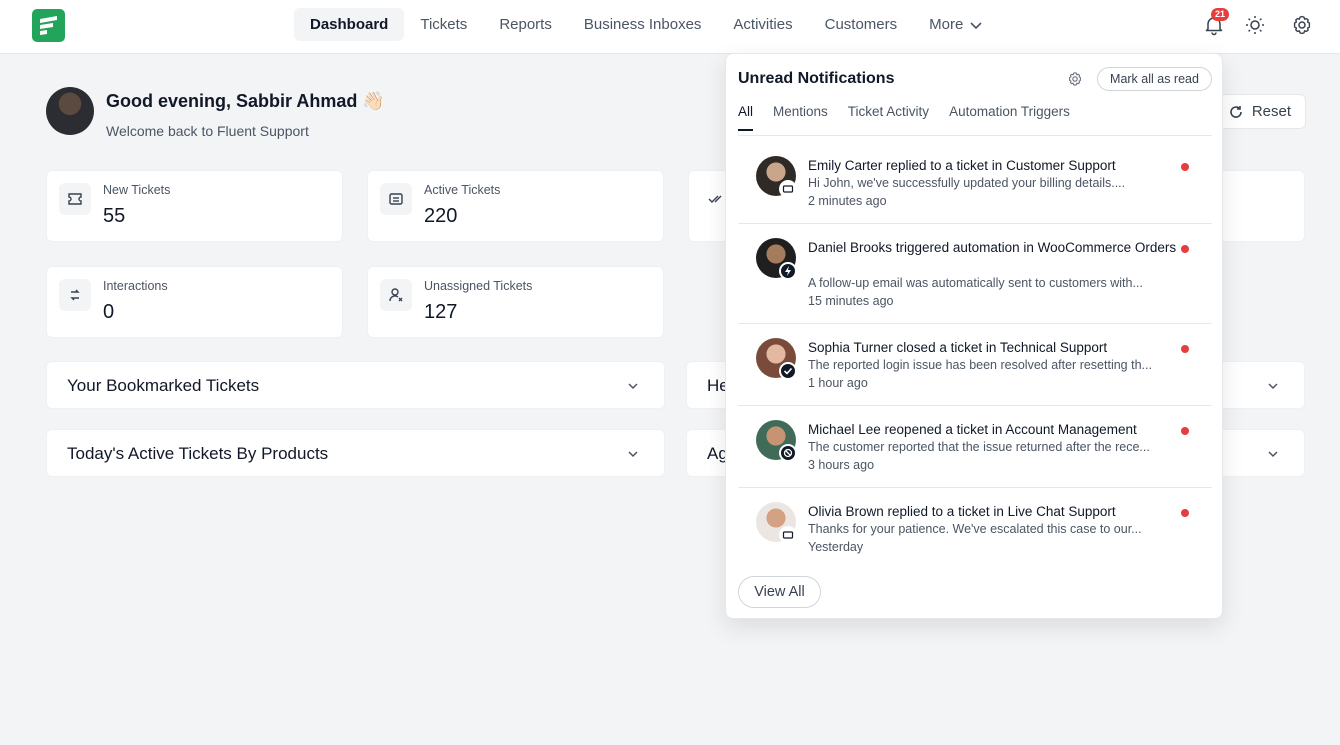 This screenshot has height=745, width=1340. I want to click on nav-more-dropdown: More, so click(956, 24).